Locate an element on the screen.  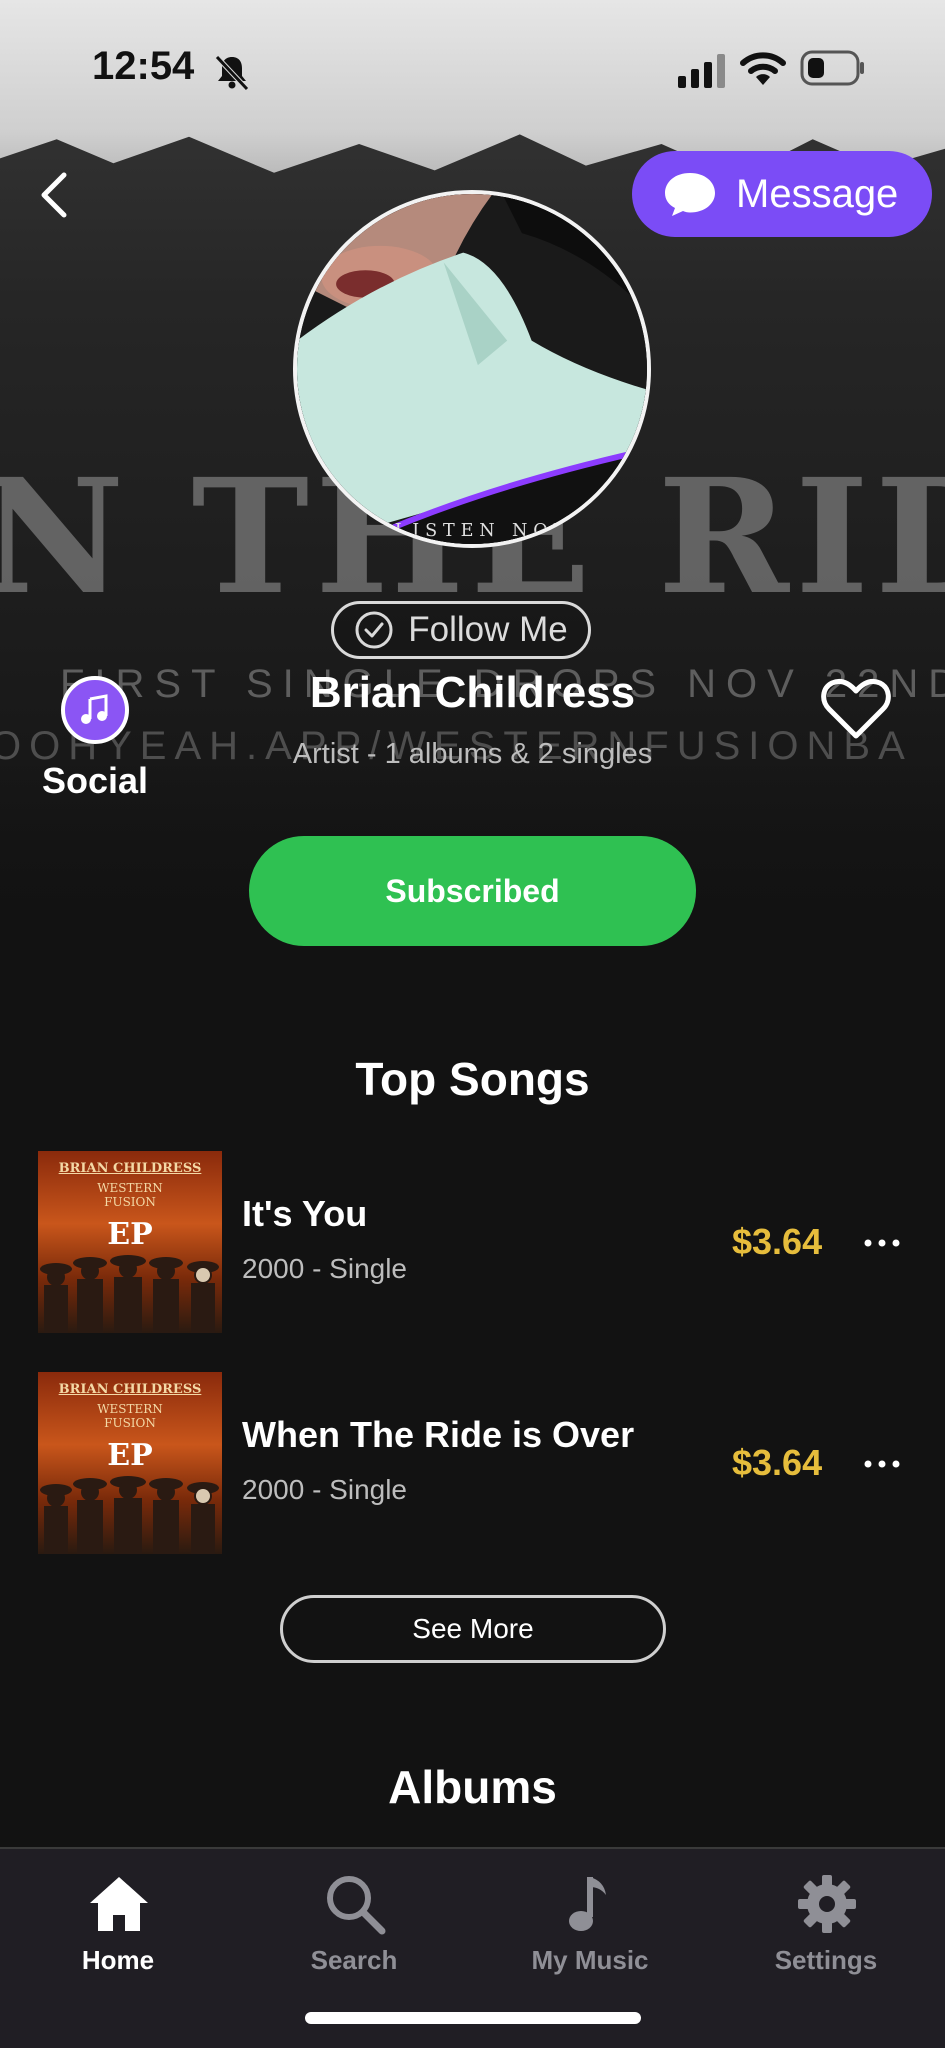
avatar-photo: LISTEN NOW is located at coordinates (472, 369).